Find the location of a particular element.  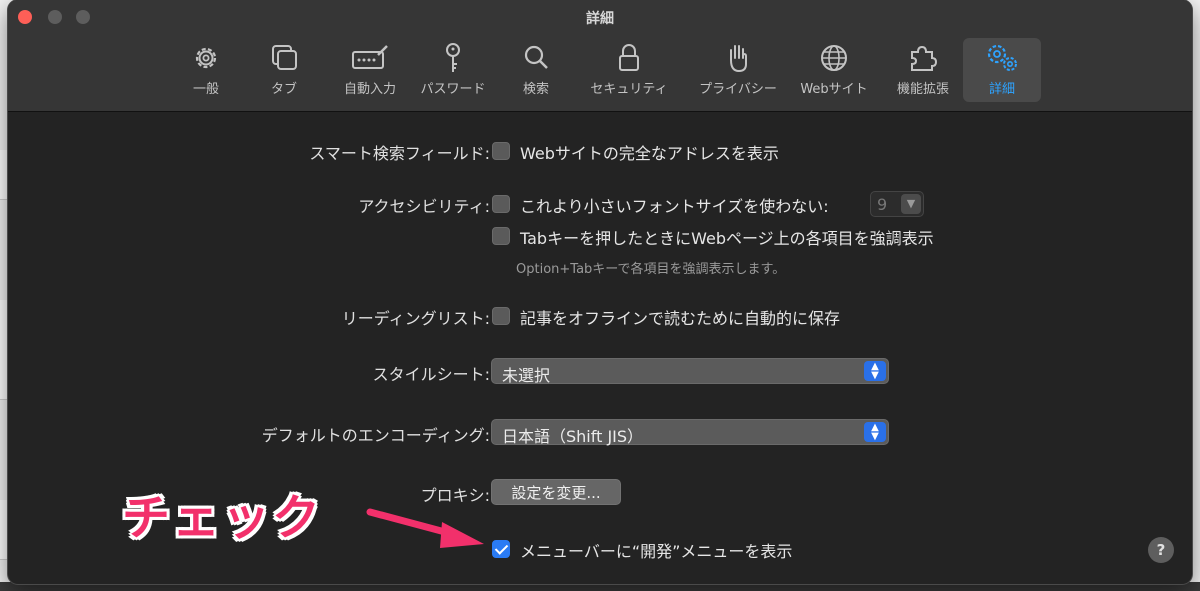

tab-search: 検索 is located at coordinates (536, 70).